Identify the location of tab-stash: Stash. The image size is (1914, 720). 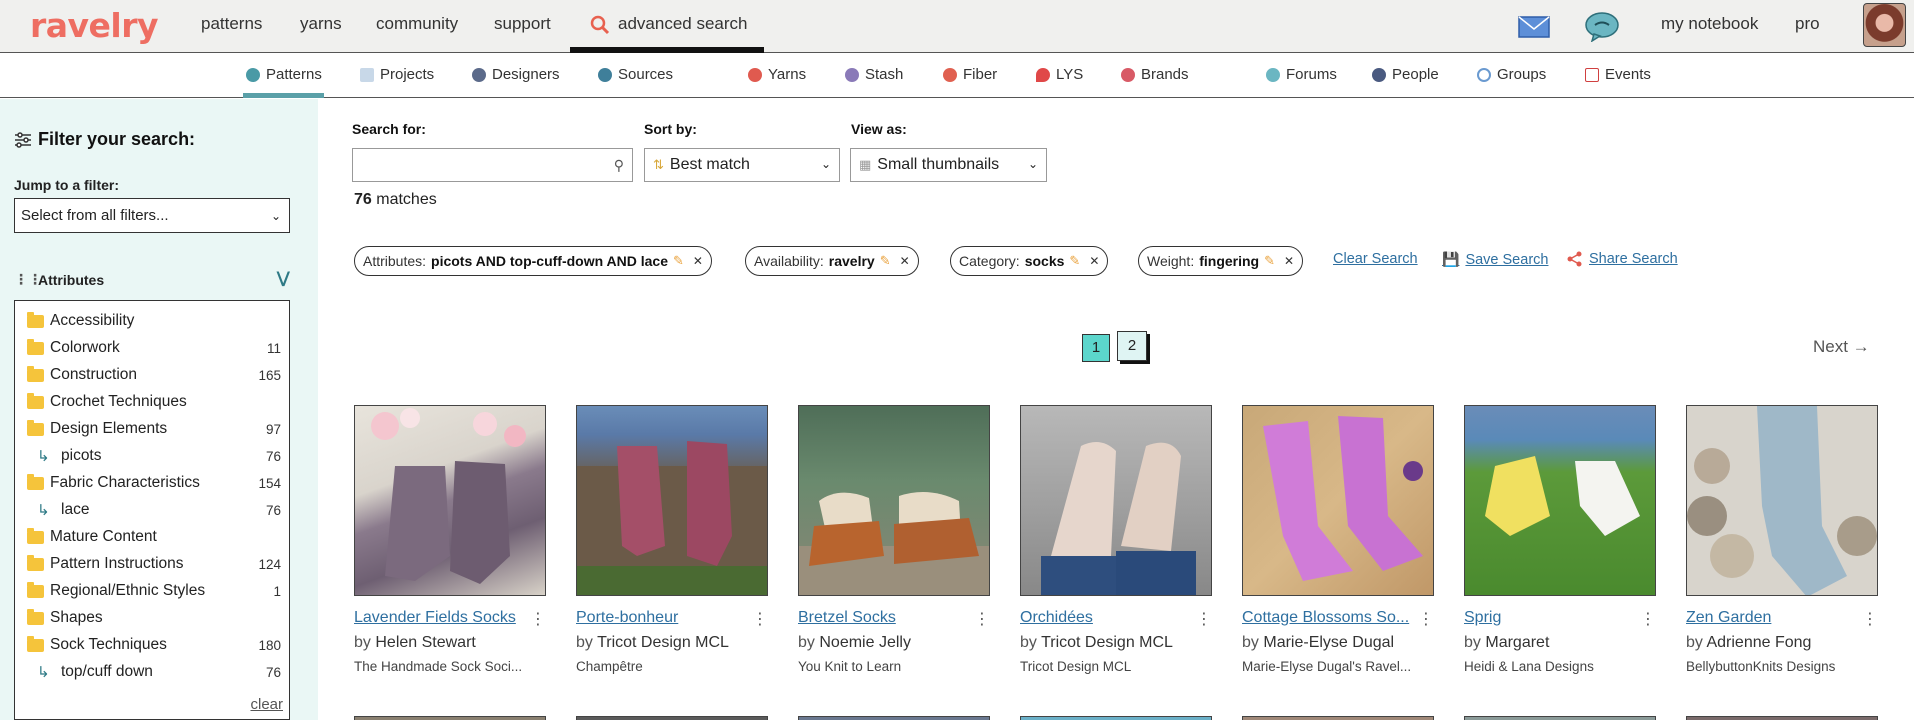
(874, 74).